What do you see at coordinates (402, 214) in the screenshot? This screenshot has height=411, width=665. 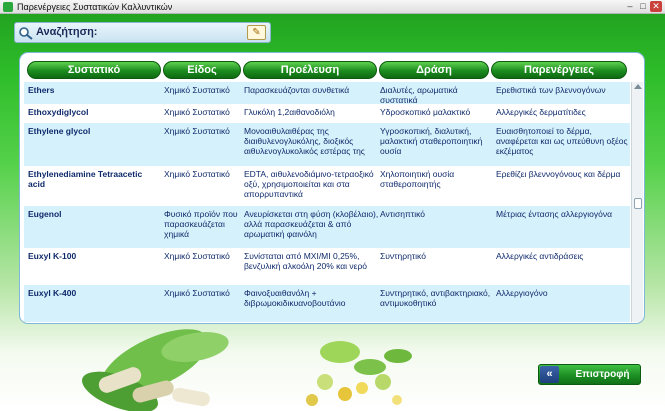 I see `action-cell: Αντισηπτικό` at bounding box center [402, 214].